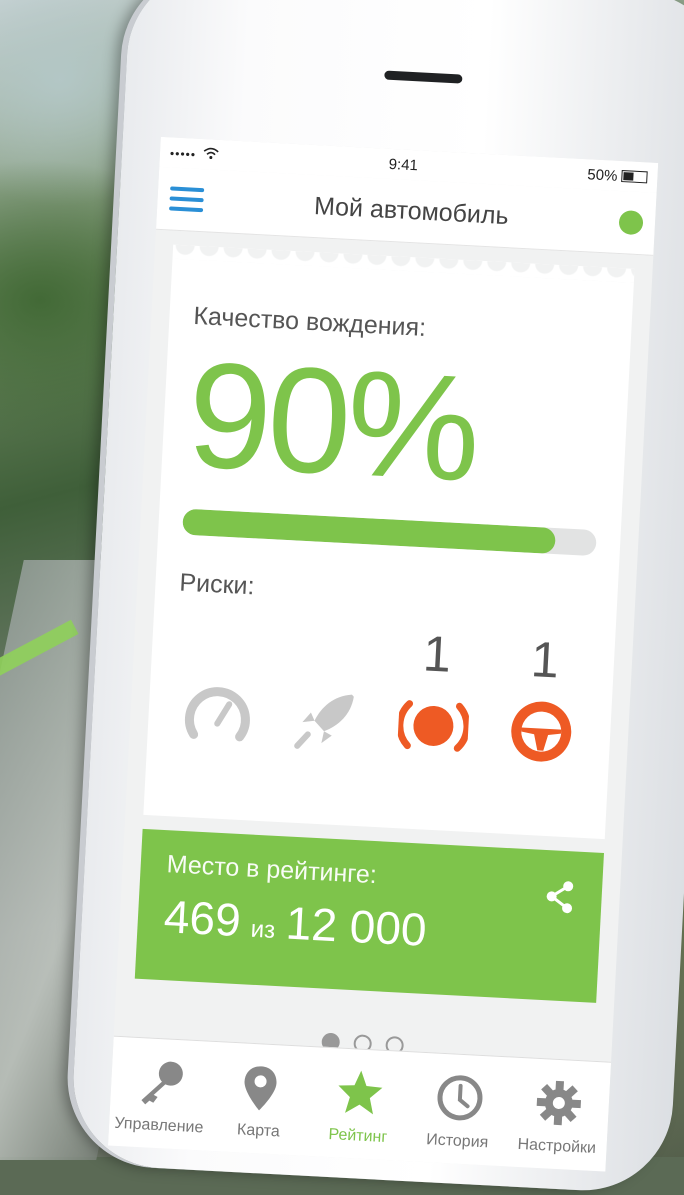  I want to click on tab-history: История, so click(458, 1121).